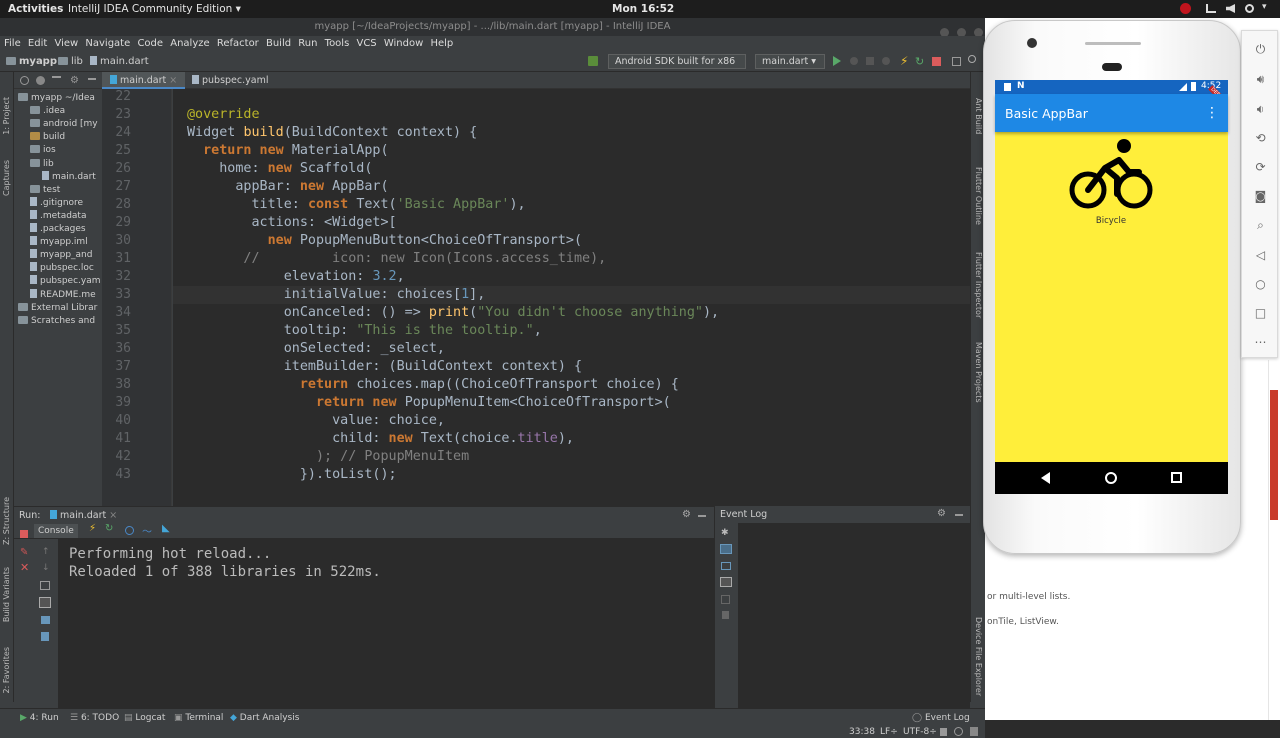  What do you see at coordinates (129, 530) in the screenshot?
I see `timer-icon` at bounding box center [129, 530].